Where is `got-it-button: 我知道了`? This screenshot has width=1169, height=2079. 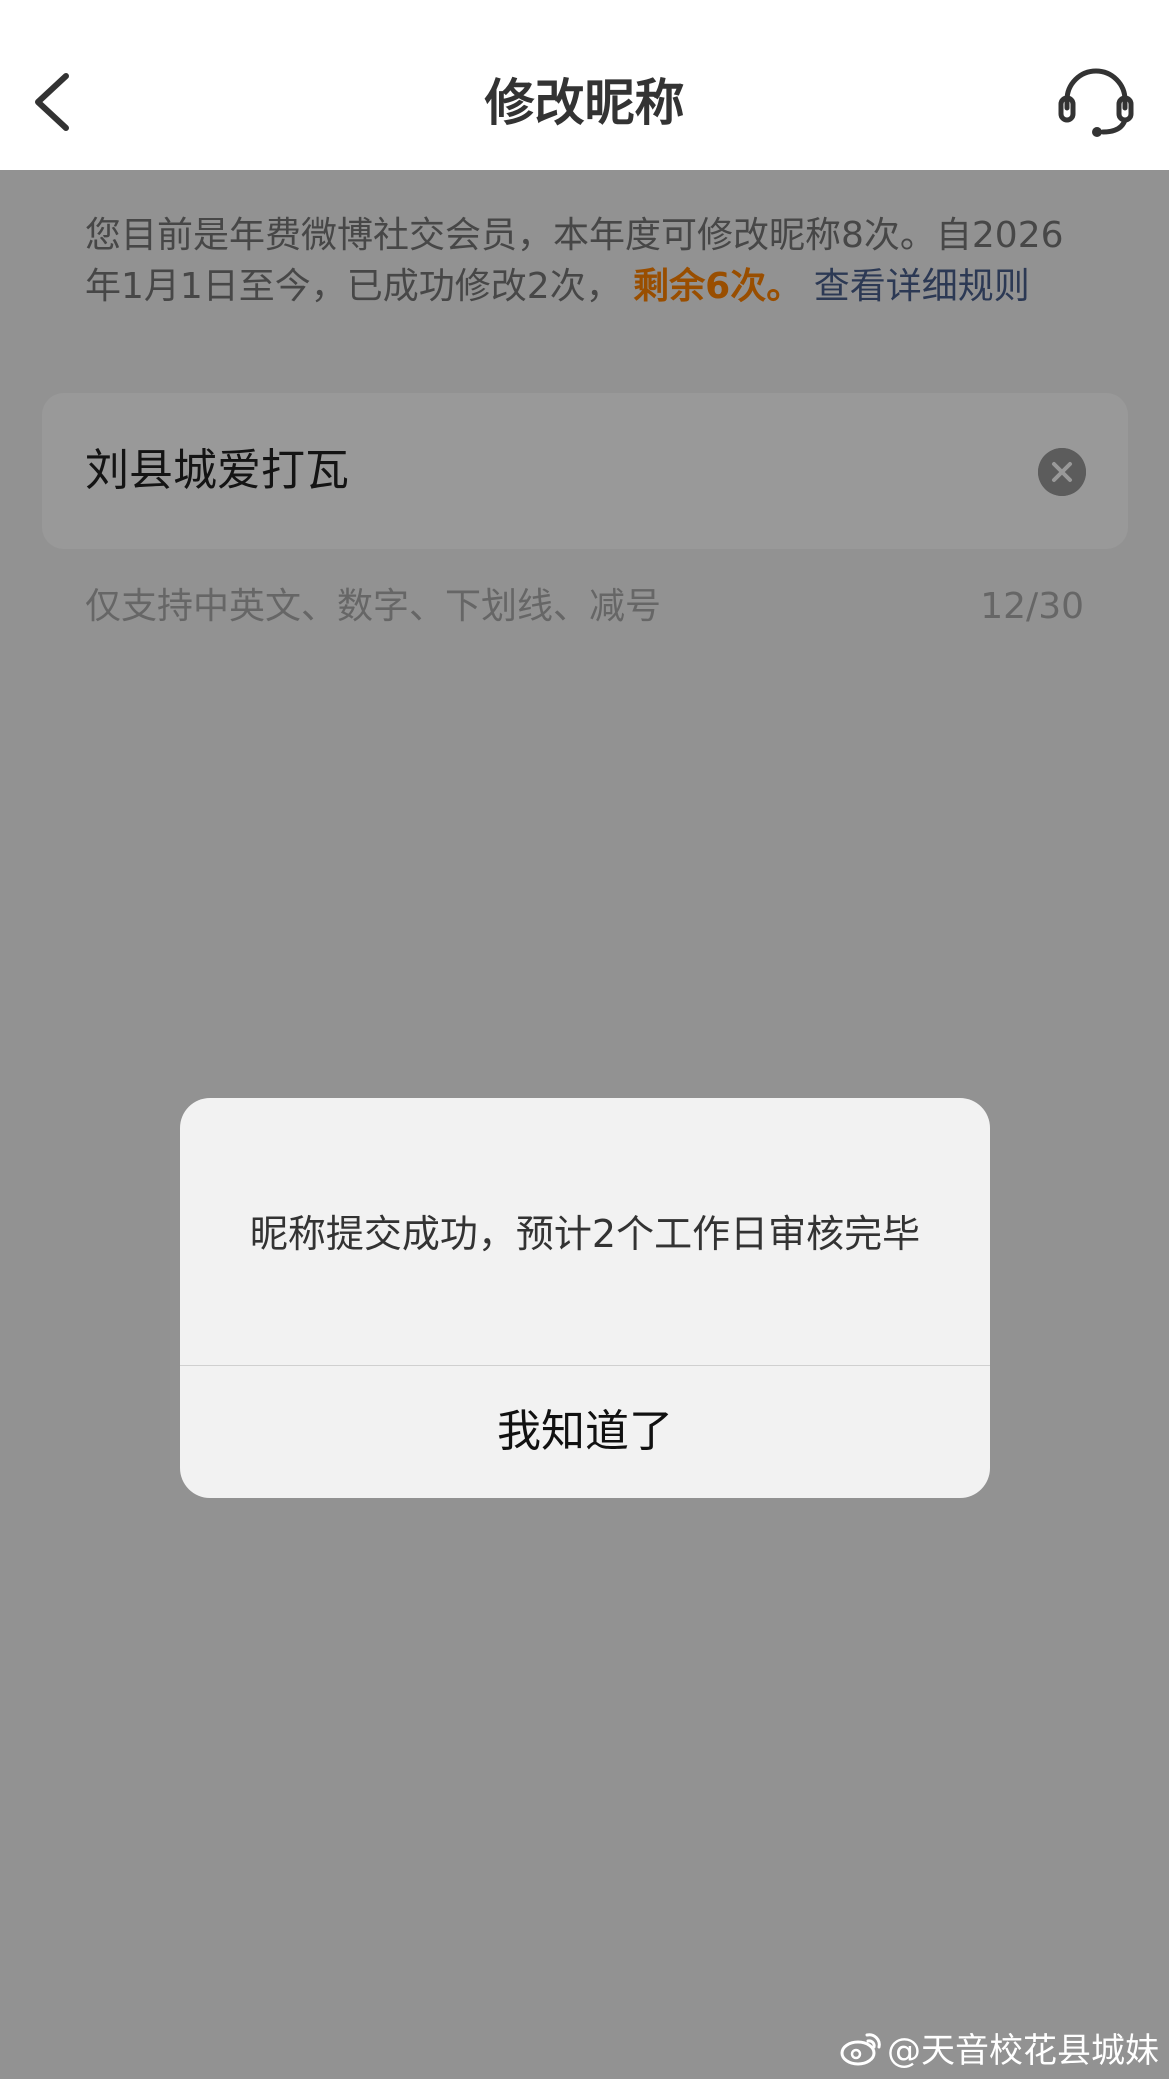
got-it-button: 我知道了 is located at coordinates (585, 1432).